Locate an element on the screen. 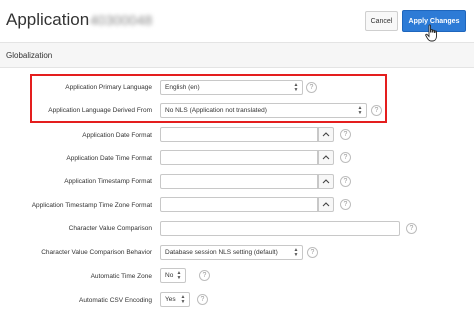 This screenshot has width=474, height=312. timestamp-tz-format-picker-button is located at coordinates (326, 204).